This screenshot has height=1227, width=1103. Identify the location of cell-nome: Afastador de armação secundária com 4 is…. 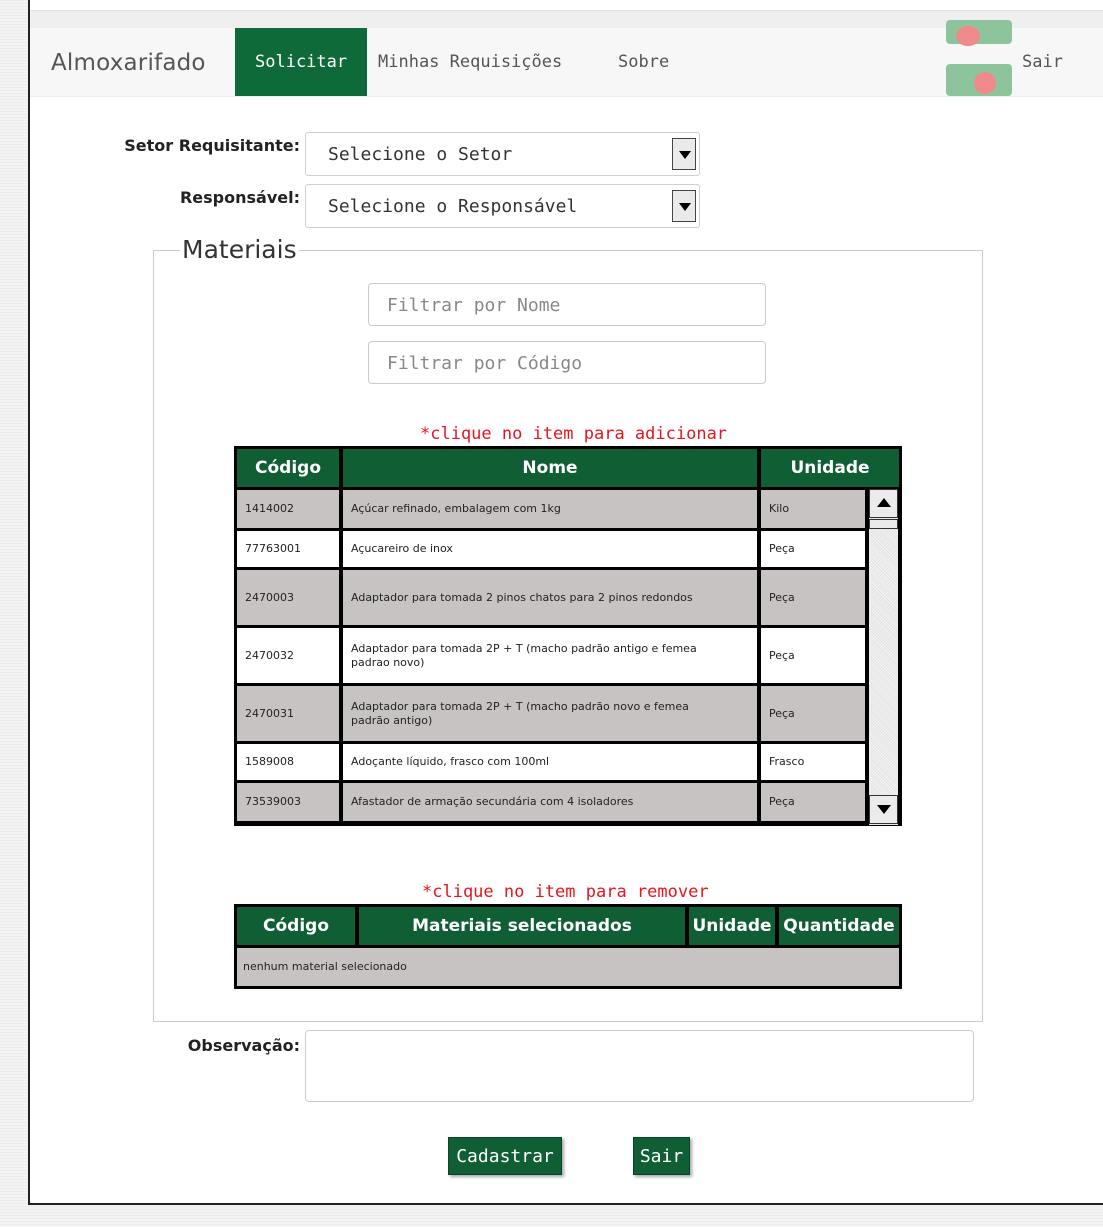
(550, 802).